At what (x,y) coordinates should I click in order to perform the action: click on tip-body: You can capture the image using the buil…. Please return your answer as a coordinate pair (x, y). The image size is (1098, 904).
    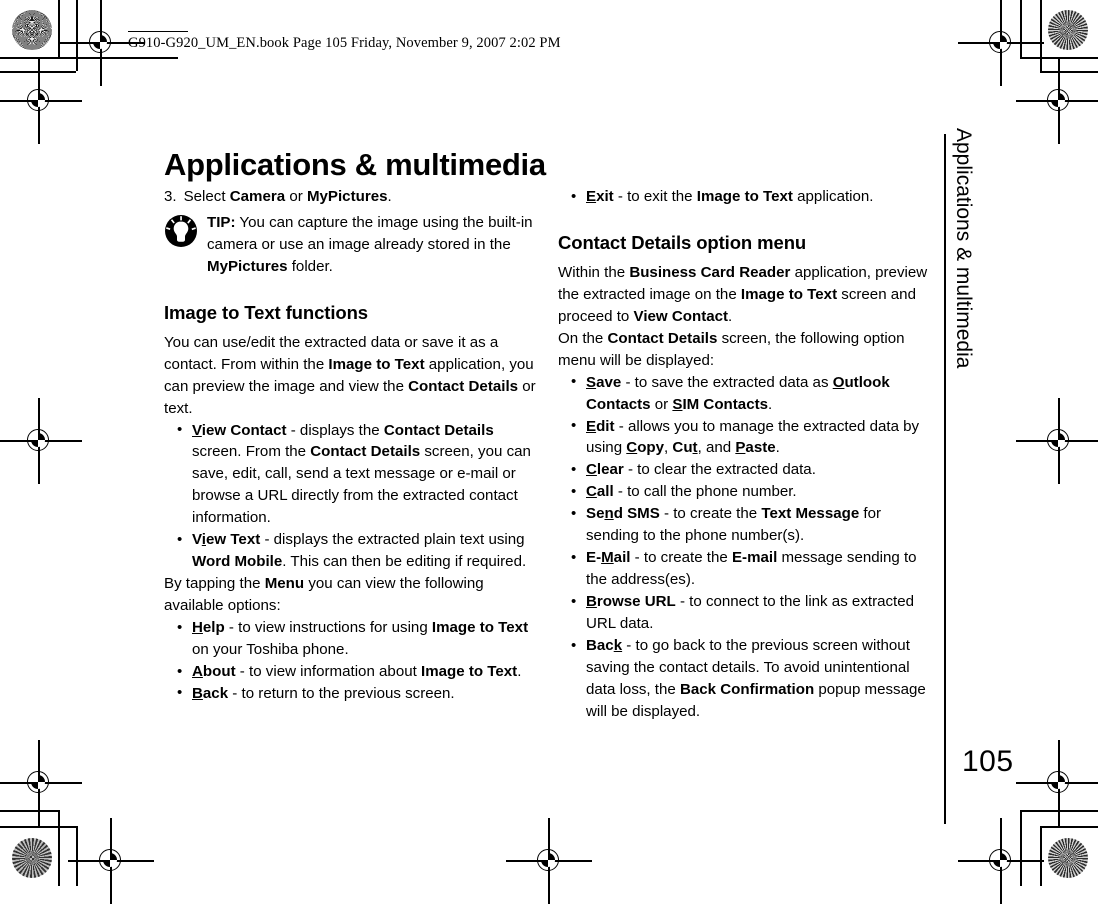
    Looking at the image, I should click on (370, 244).